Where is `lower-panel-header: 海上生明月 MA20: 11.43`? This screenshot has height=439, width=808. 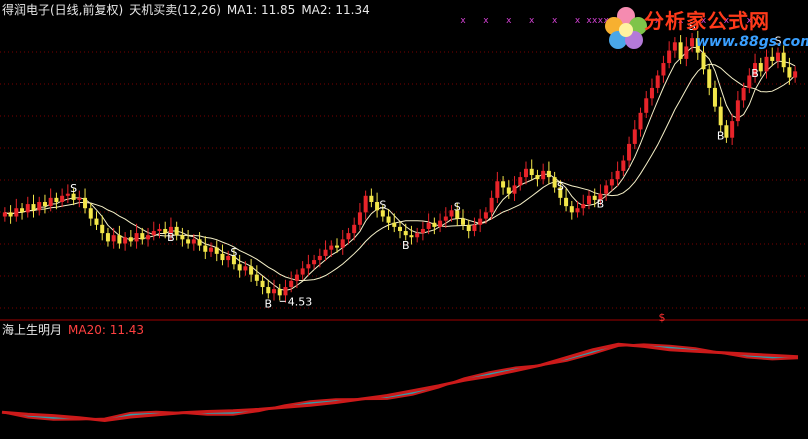
lower-panel-header: 海上生明月 MA20: 11.43 is located at coordinates (73, 330).